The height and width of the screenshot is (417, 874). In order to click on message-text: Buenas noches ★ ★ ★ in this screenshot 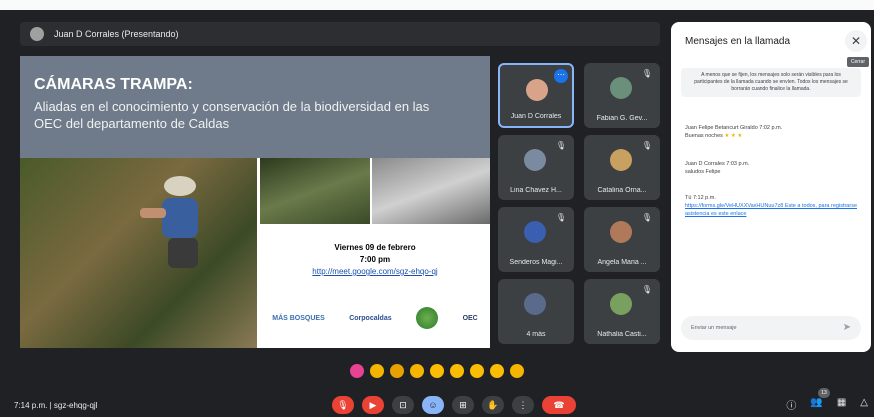, I will do `click(714, 136)`.